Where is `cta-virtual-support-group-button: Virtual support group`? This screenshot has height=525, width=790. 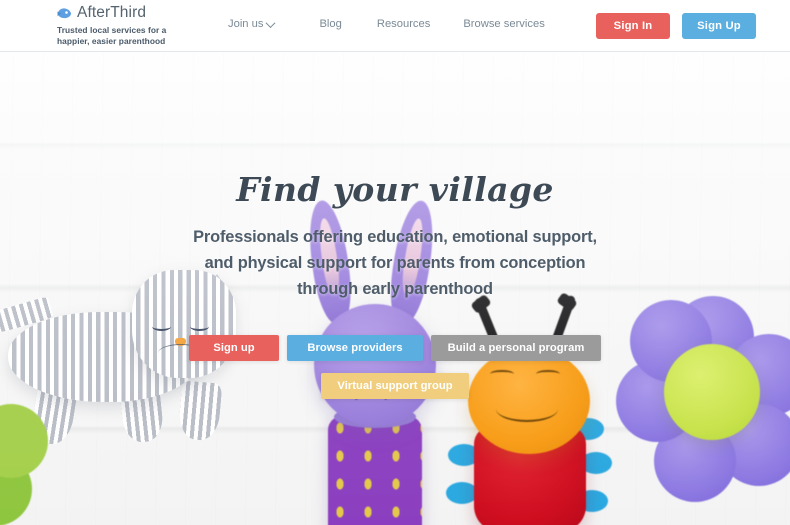 cta-virtual-support-group-button: Virtual support group is located at coordinates (395, 386).